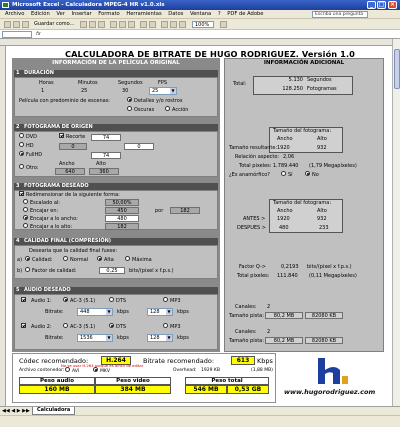 The height and width of the screenshot is (427, 400). Describe the element at coordinates (257, 157) in the screenshot. I see `aspecto-label: Relación aspecto:` at that location.